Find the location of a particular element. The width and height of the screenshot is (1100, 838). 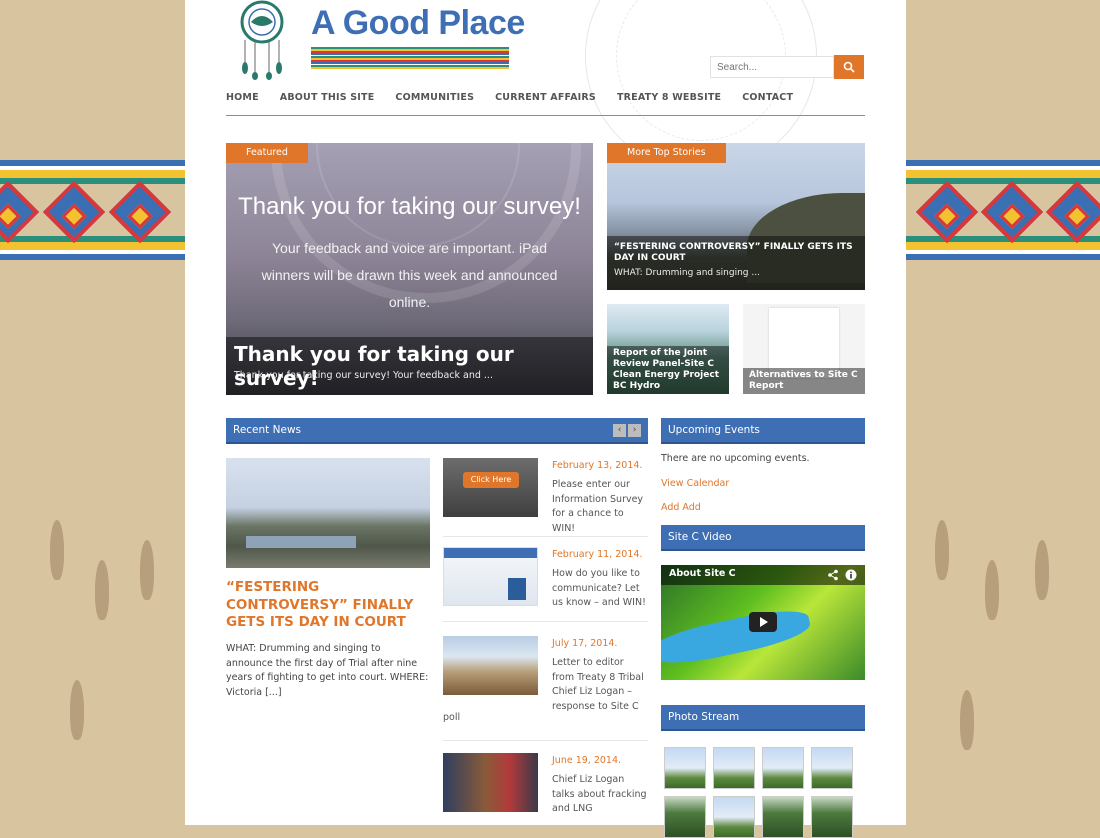

upcoming-events-header: Upcoming Events is located at coordinates (763, 431).